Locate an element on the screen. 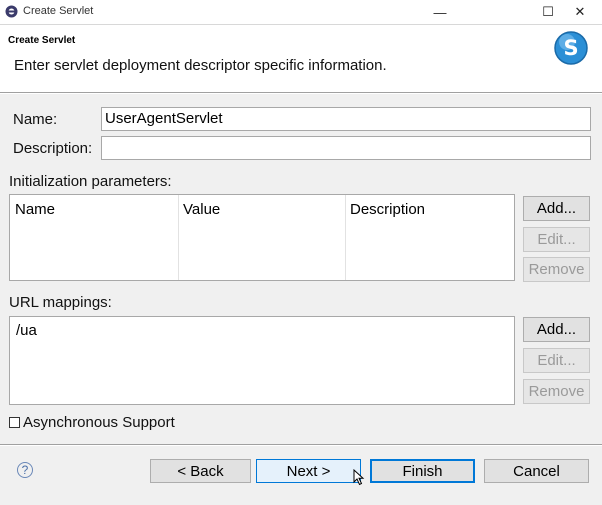 The height and width of the screenshot is (505, 602). async-support-label: Asynchronous Support is located at coordinates (99, 422).